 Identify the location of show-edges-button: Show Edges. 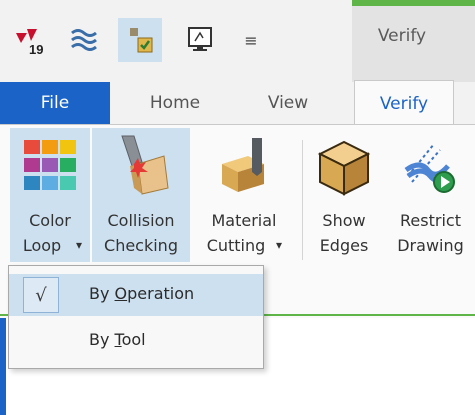
(344, 195).